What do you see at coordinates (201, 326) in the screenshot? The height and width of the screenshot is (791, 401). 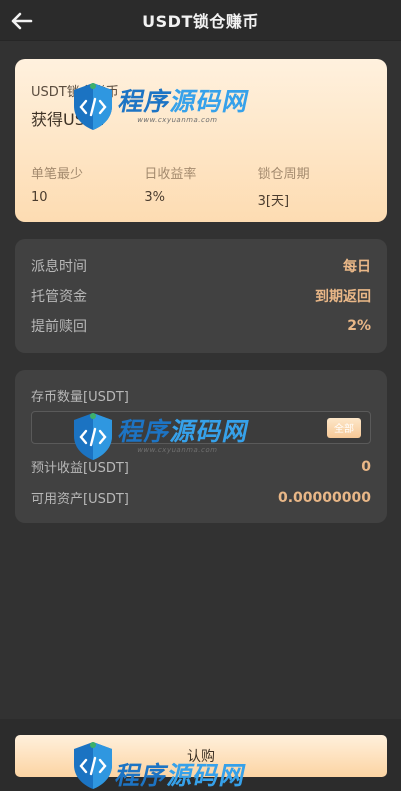 I see `info-row-early-redeem: 提前赎回 2%` at bounding box center [201, 326].